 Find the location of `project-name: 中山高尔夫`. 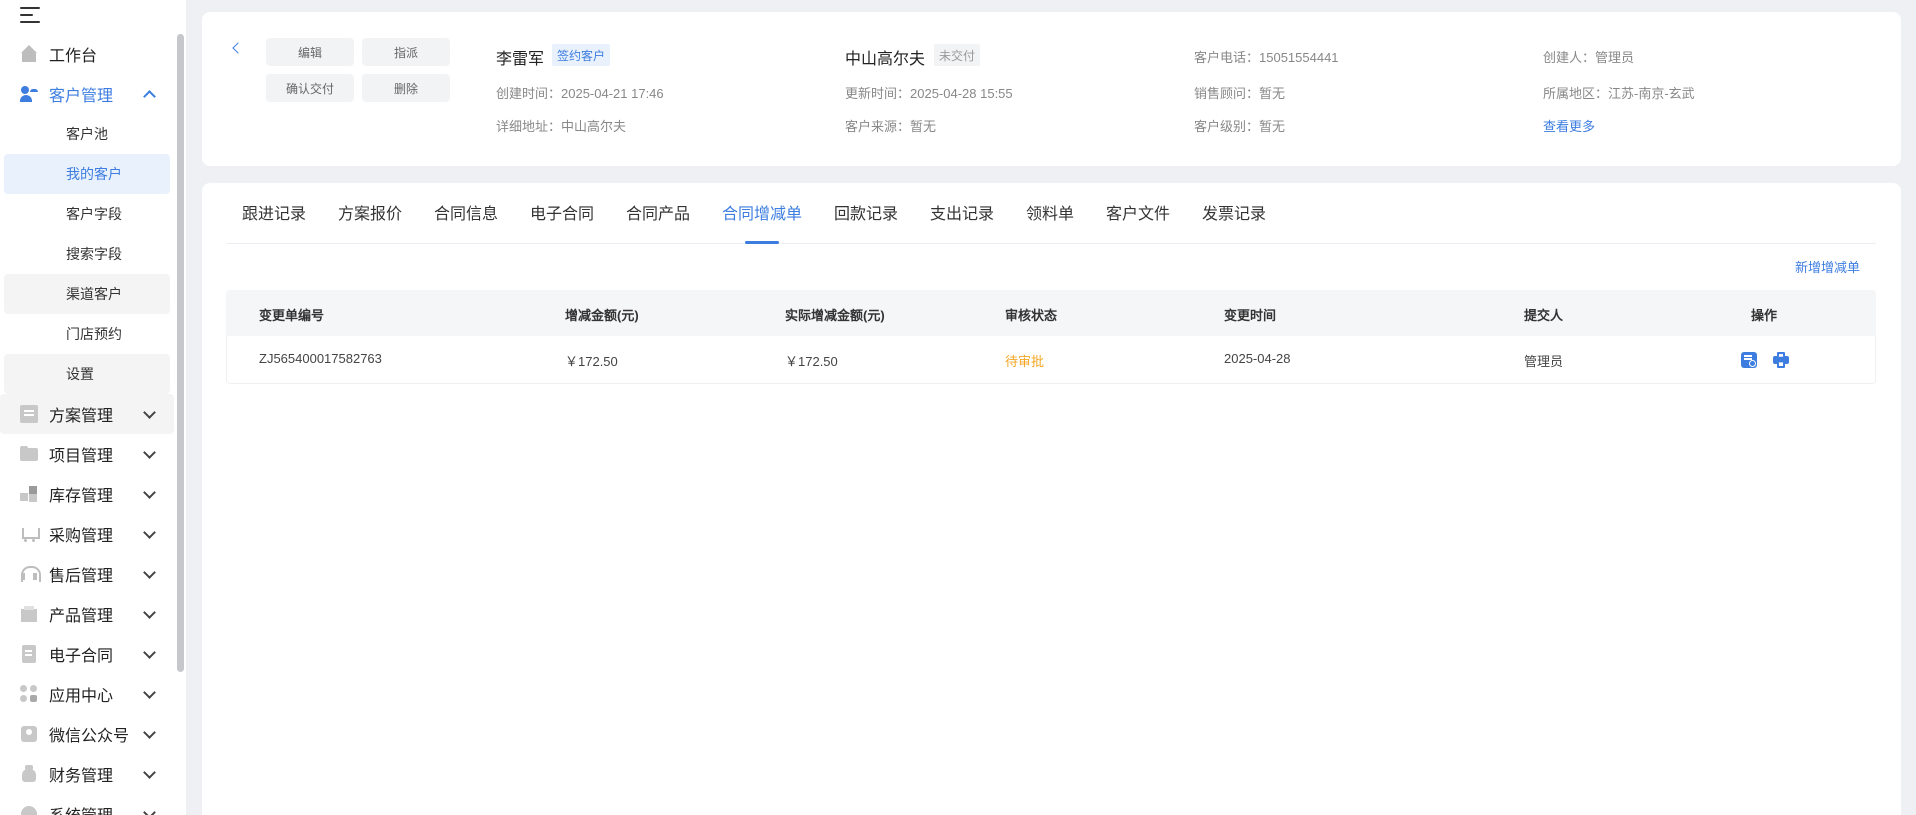

project-name: 中山高尔夫 is located at coordinates (885, 59).